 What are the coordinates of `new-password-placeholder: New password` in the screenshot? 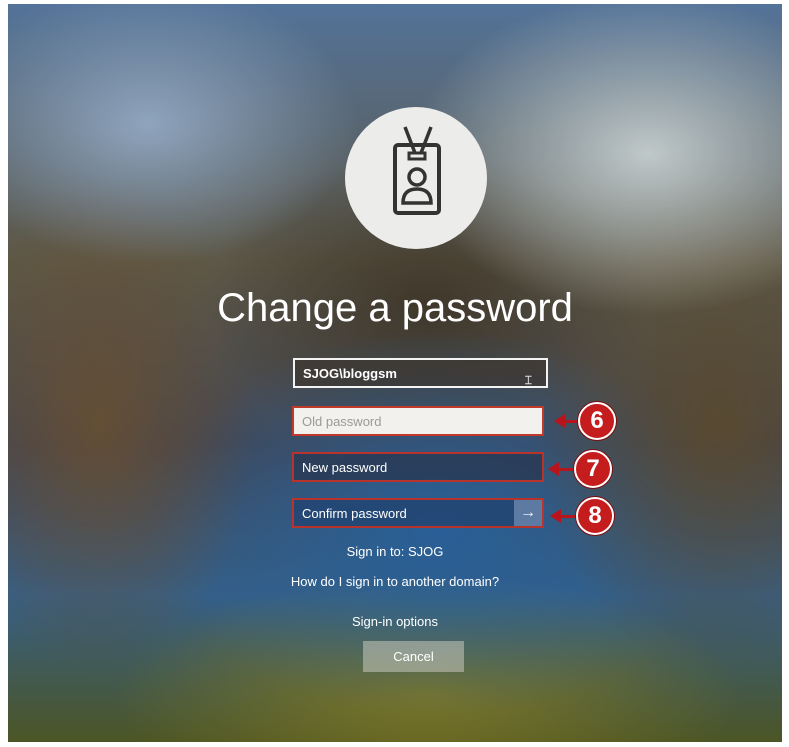 It's located at (345, 467).